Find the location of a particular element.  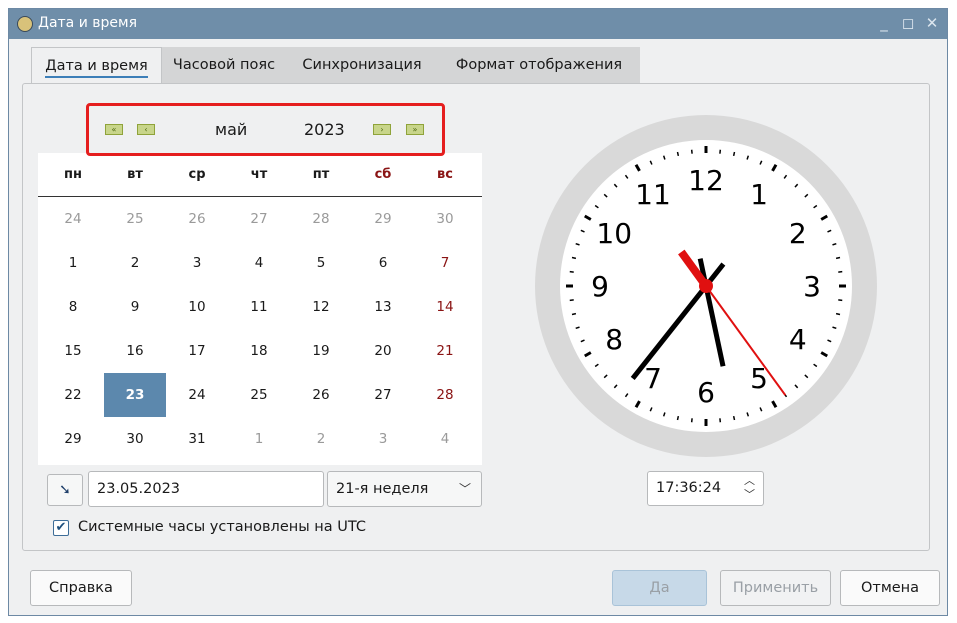

minimize-icon: _ is located at coordinates (884, 23).